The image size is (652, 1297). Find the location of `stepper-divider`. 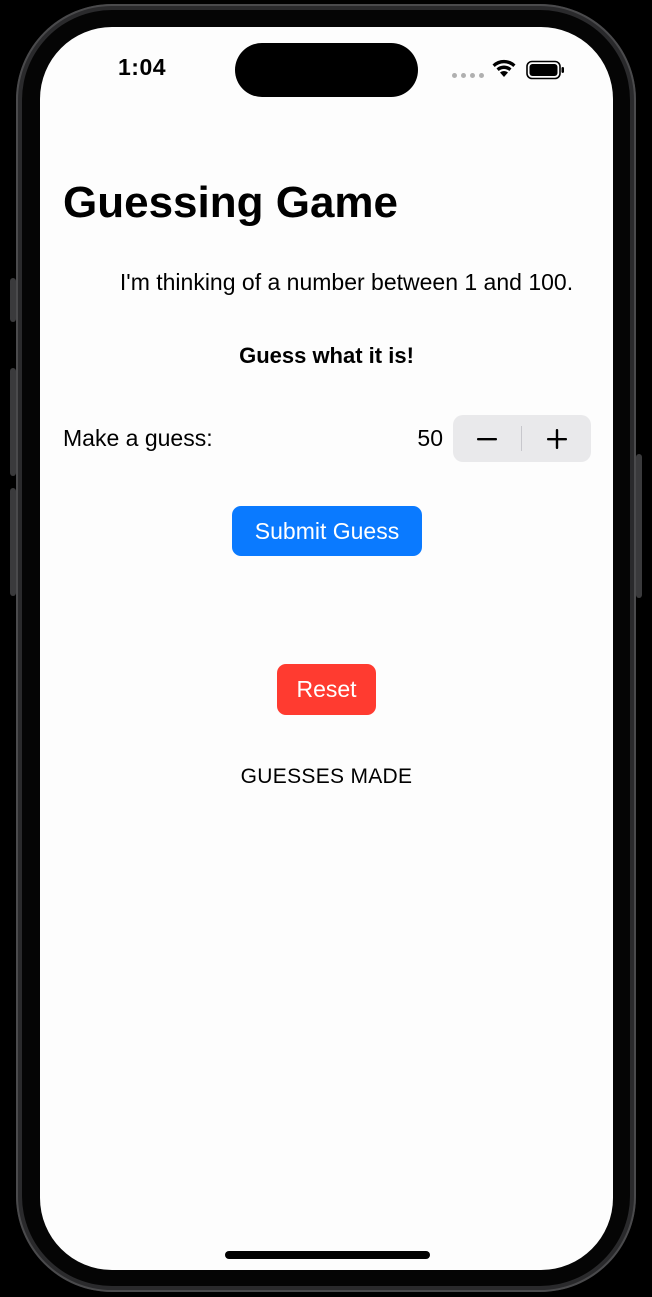

stepper-divider is located at coordinates (521, 438).